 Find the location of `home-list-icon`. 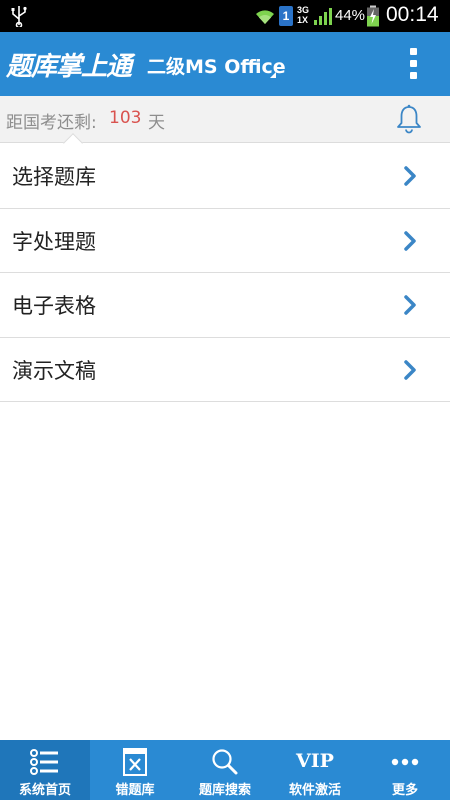

home-list-icon is located at coordinates (44, 762).